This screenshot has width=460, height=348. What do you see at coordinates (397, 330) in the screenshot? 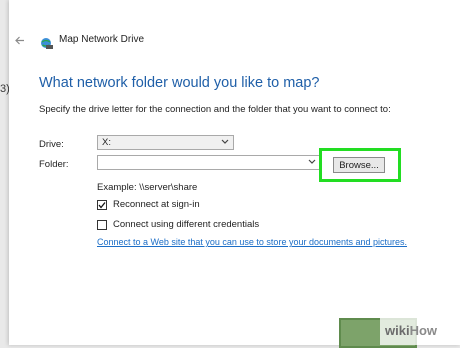
I see `watermark-brand-prefix: wiki` at bounding box center [397, 330].